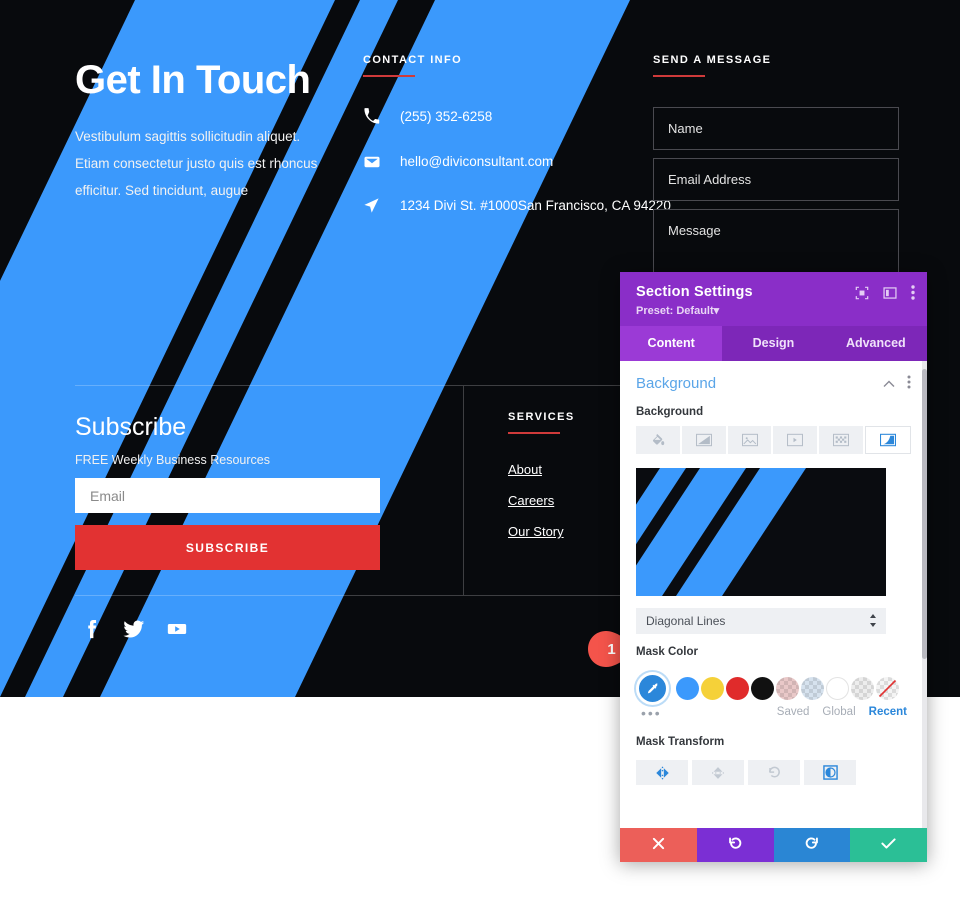 The height and width of the screenshot is (902, 960). What do you see at coordinates (477, 161) in the screenshot?
I see `contact-email-text: hello@diviconsultant.com` at bounding box center [477, 161].